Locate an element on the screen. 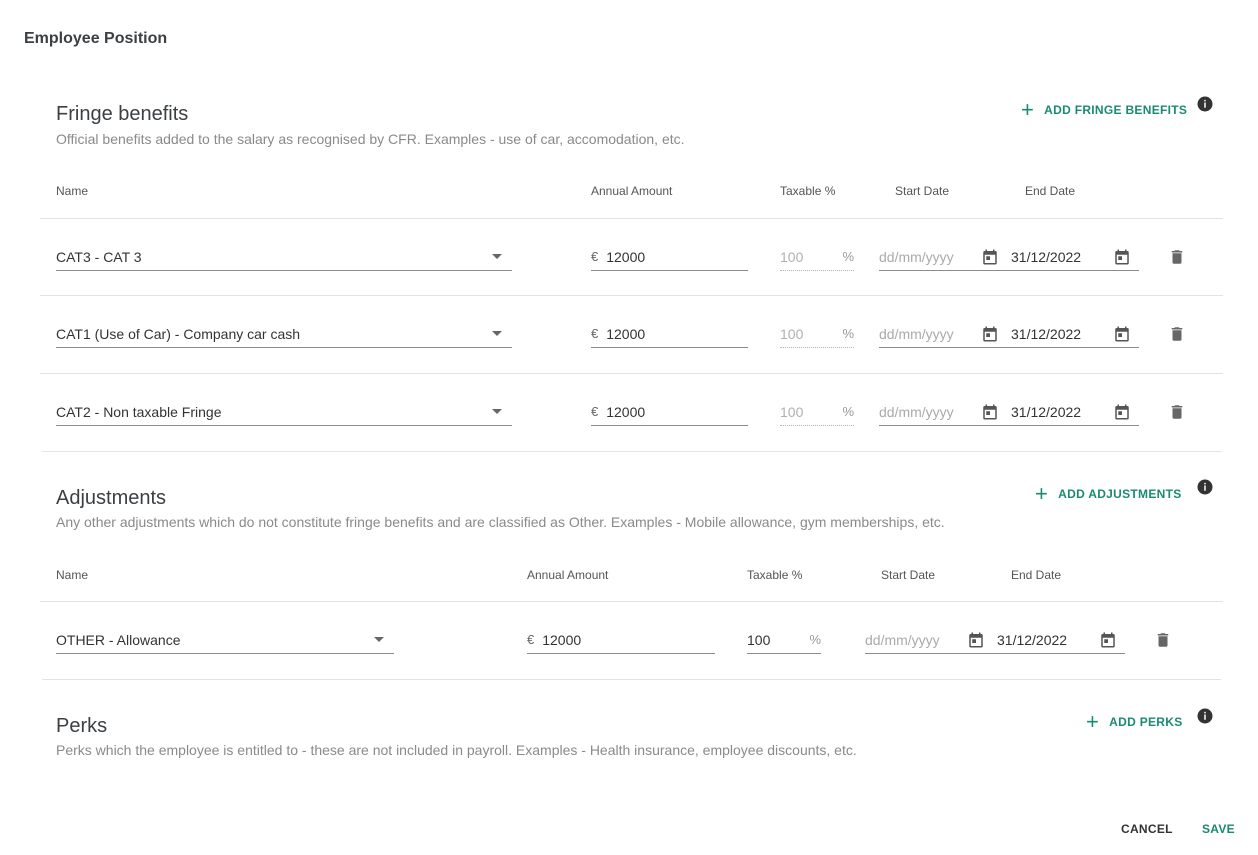 This screenshot has height=855, width=1258. fringe-name-select: CAT2 - Non taxable Fringe is located at coordinates (284, 412).